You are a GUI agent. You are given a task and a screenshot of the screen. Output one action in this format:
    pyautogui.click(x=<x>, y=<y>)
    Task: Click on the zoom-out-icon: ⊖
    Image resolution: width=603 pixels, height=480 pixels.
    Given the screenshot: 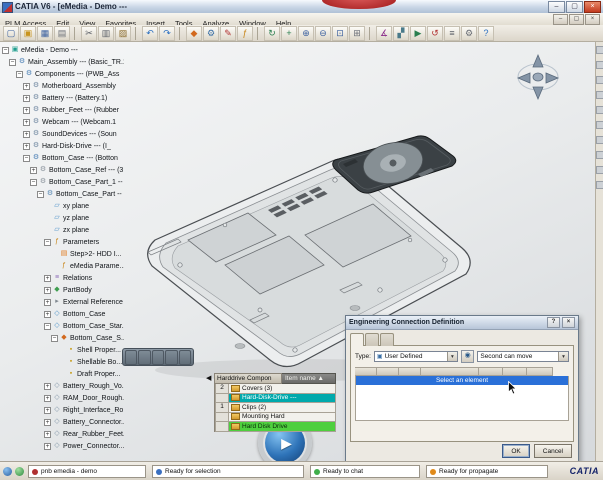 What is the action you would take?
    pyautogui.click(x=323, y=33)
    